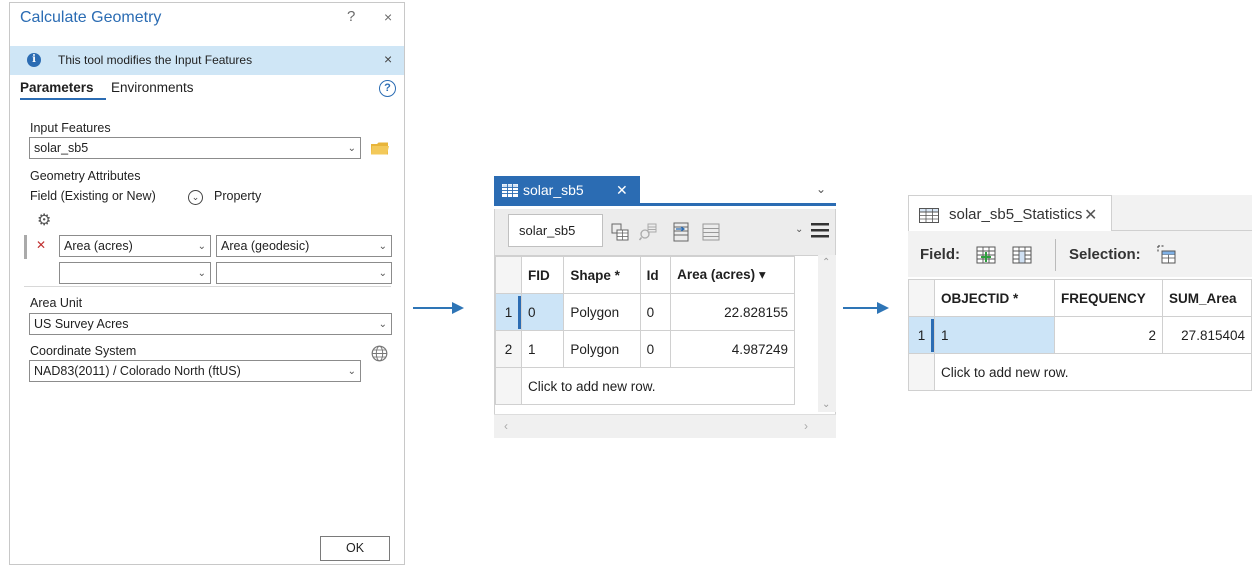 Image resolution: width=1252 pixels, height=567 pixels. I want to click on field-dropdown-1: Area (acres) ⌄, so click(135, 246).